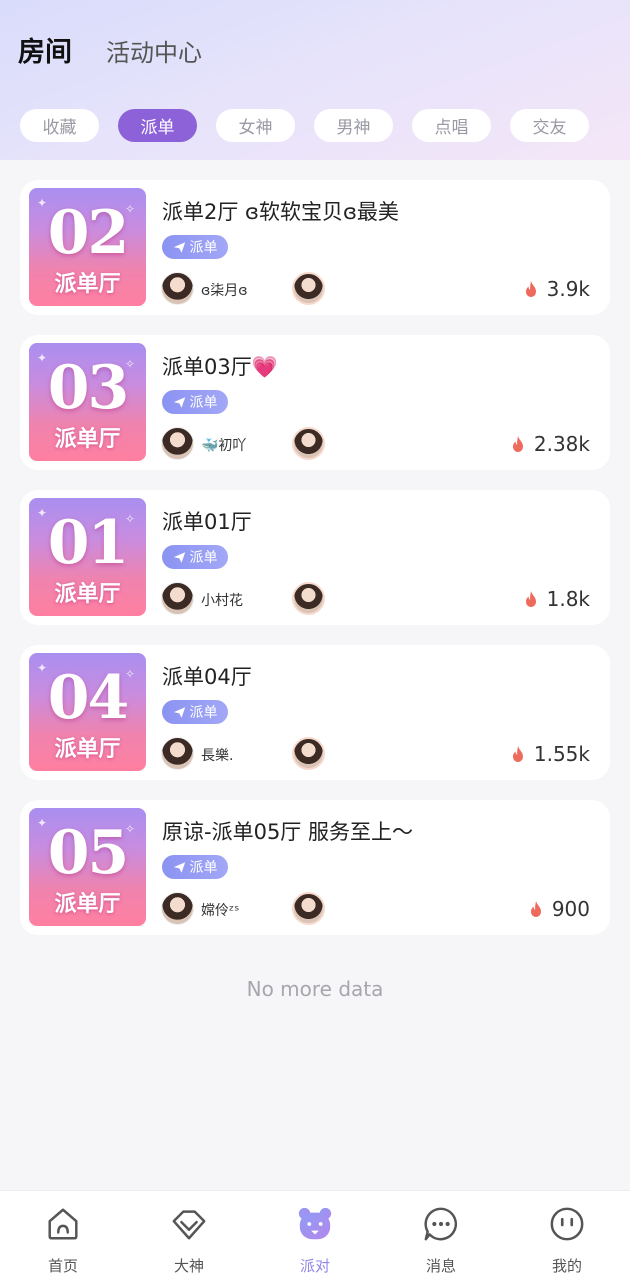  What do you see at coordinates (224, 291) in the screenshot?
I see `host-name: ɞ柒月ɞ` at bounding box center [224, 291].